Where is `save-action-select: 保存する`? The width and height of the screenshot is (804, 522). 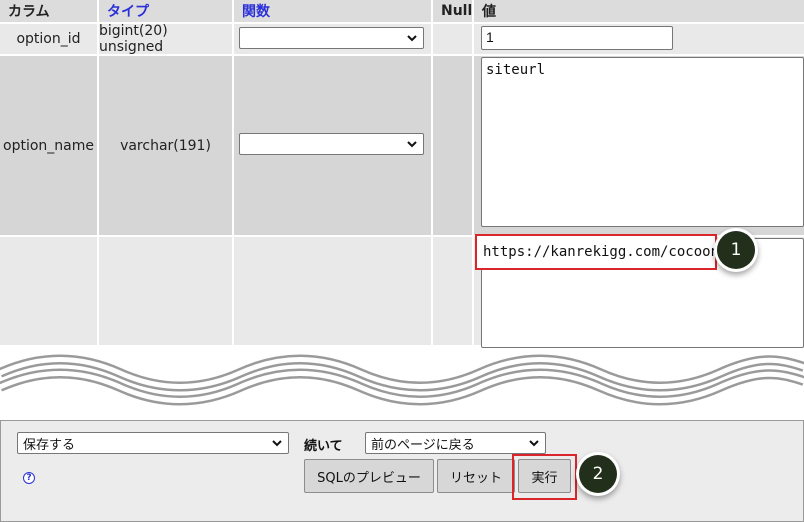
save-action-select: 保存する is located at coordinates (153, 443).